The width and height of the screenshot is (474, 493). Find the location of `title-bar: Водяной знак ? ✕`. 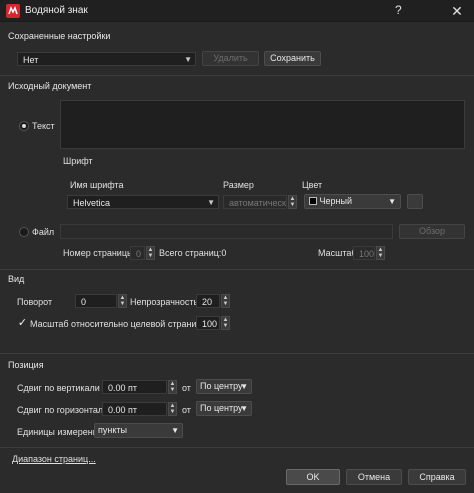

title-bar: Водяной знак ? ✕ is located at coordinates (237, 11).